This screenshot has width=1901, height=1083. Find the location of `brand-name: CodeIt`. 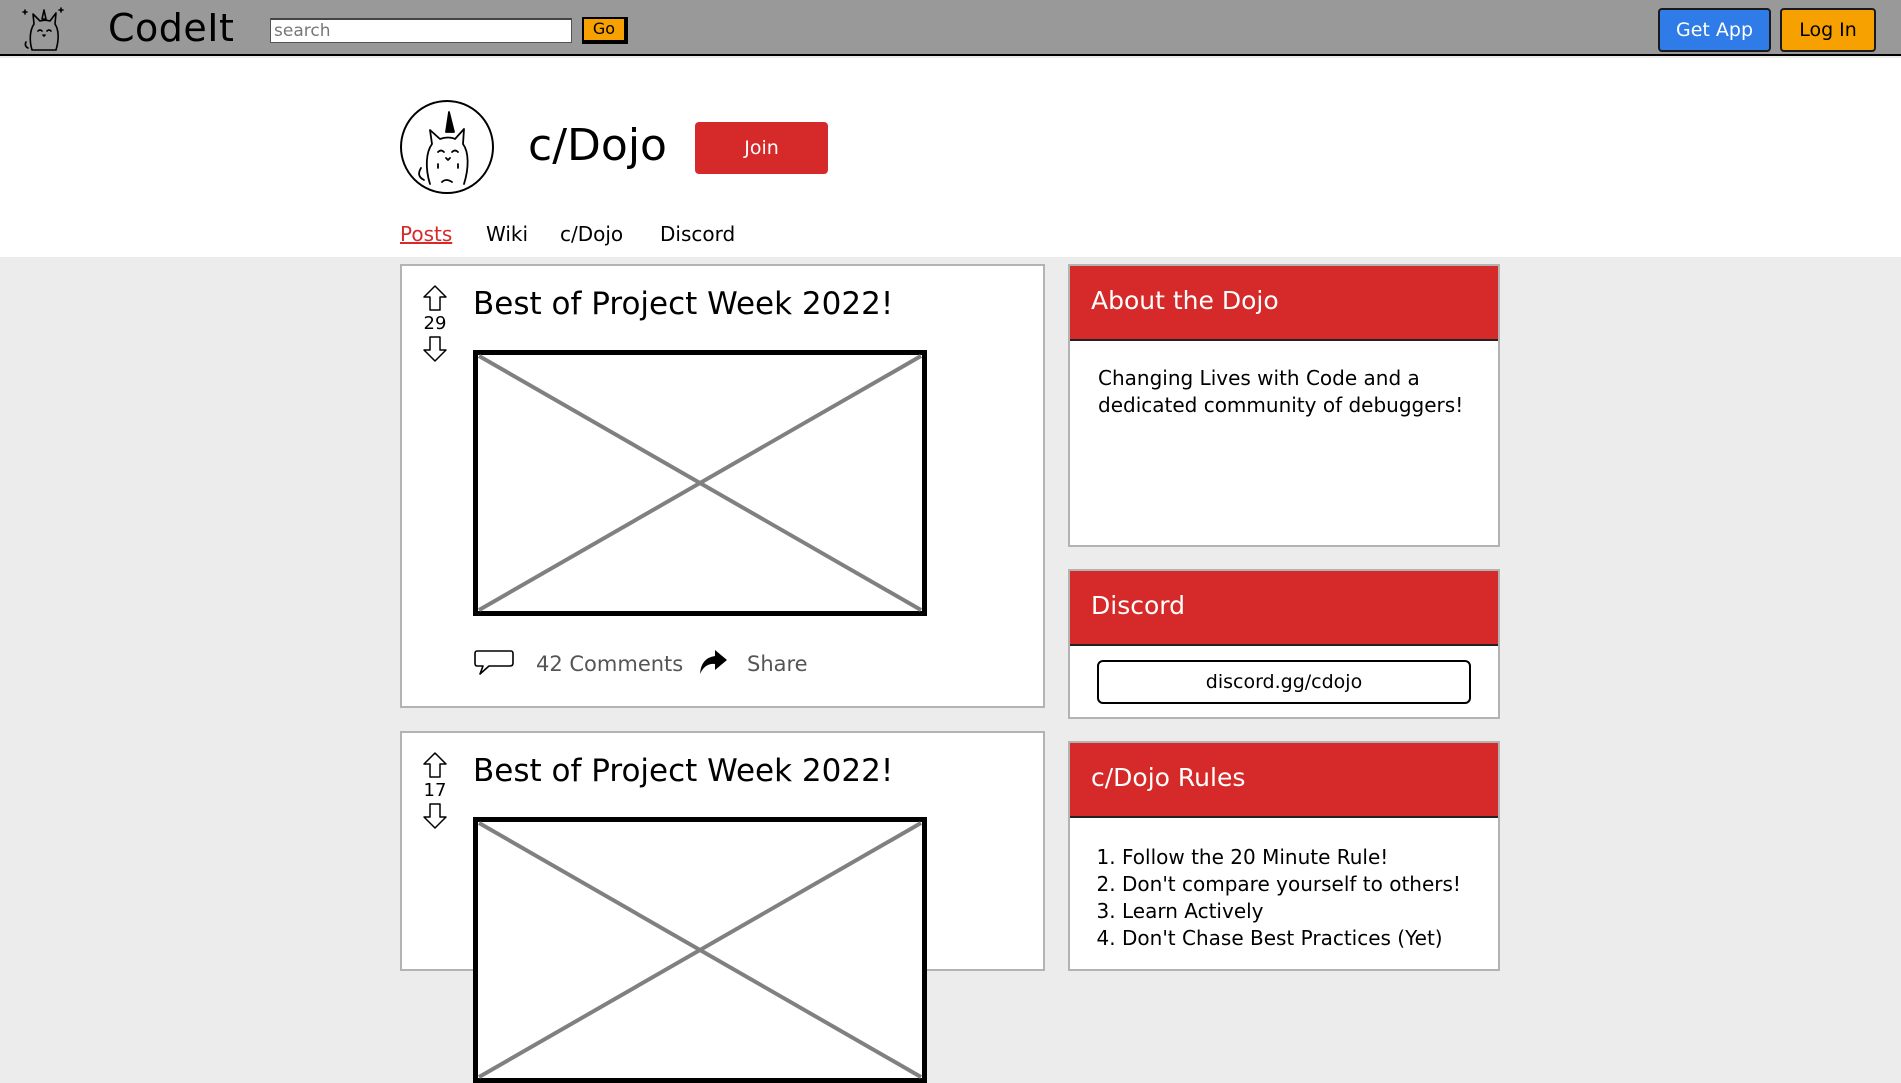

brand-name: CodeIt is located at coordinates (171, 28).